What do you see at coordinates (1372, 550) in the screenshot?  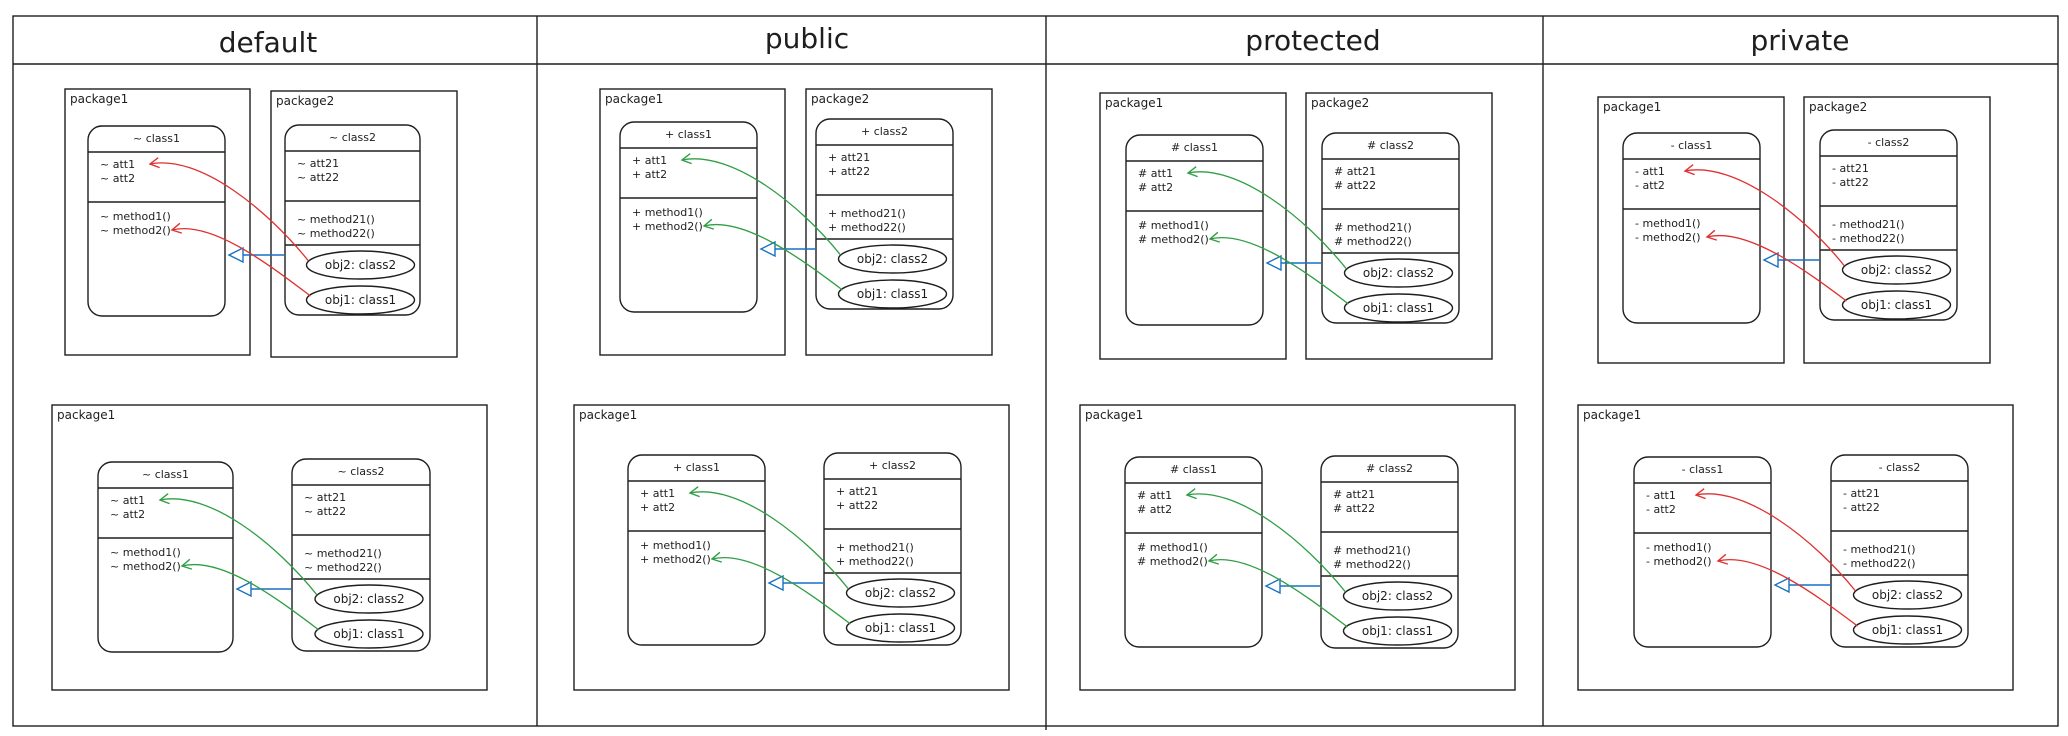 I see `method: # method21()` at bounding box center [1372, 550].